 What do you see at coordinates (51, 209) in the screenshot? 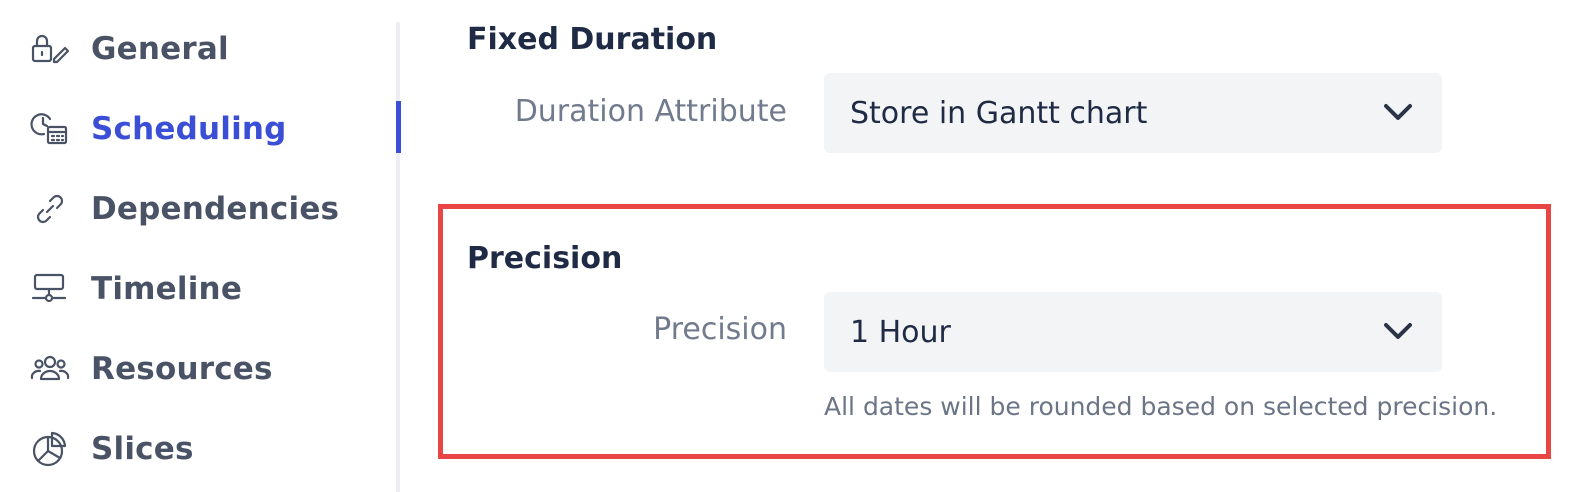
I see `link-icon` at bounding box center [51, 209].